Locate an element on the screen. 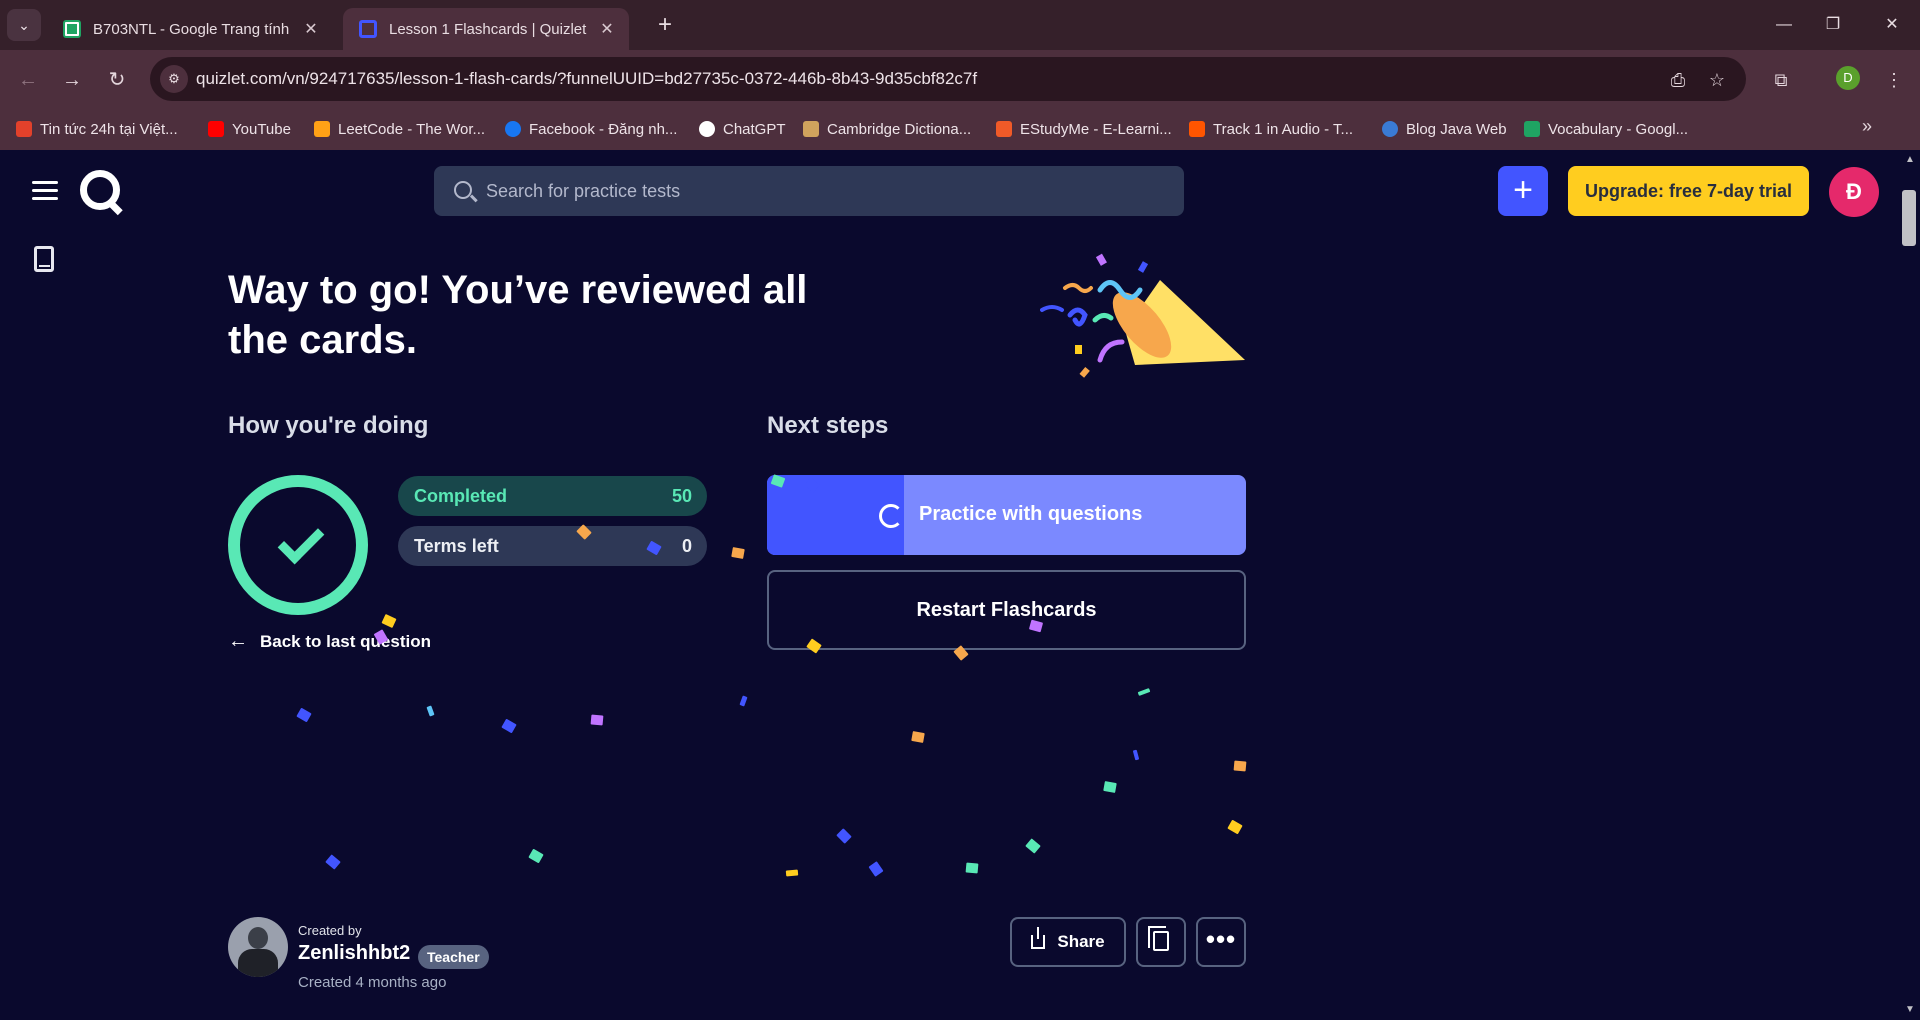 The height and width of the screenshot is (1020, 1920). bookmark-item: YouTube is located at coordinates (249, 129).